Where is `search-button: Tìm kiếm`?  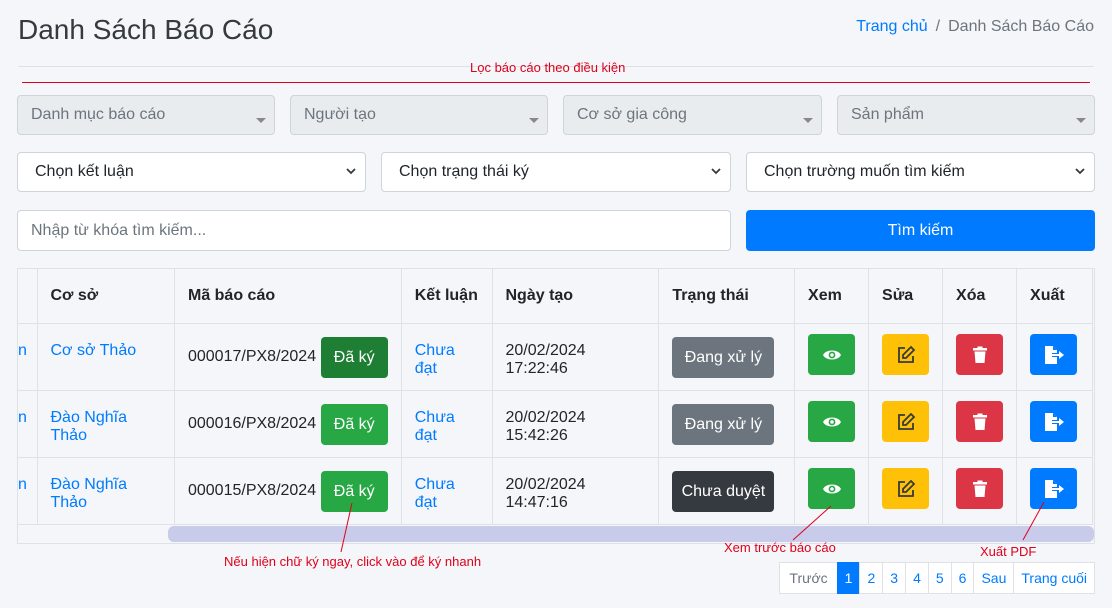
search-button: Tìm kiếm is located at coordinates (920, 230).